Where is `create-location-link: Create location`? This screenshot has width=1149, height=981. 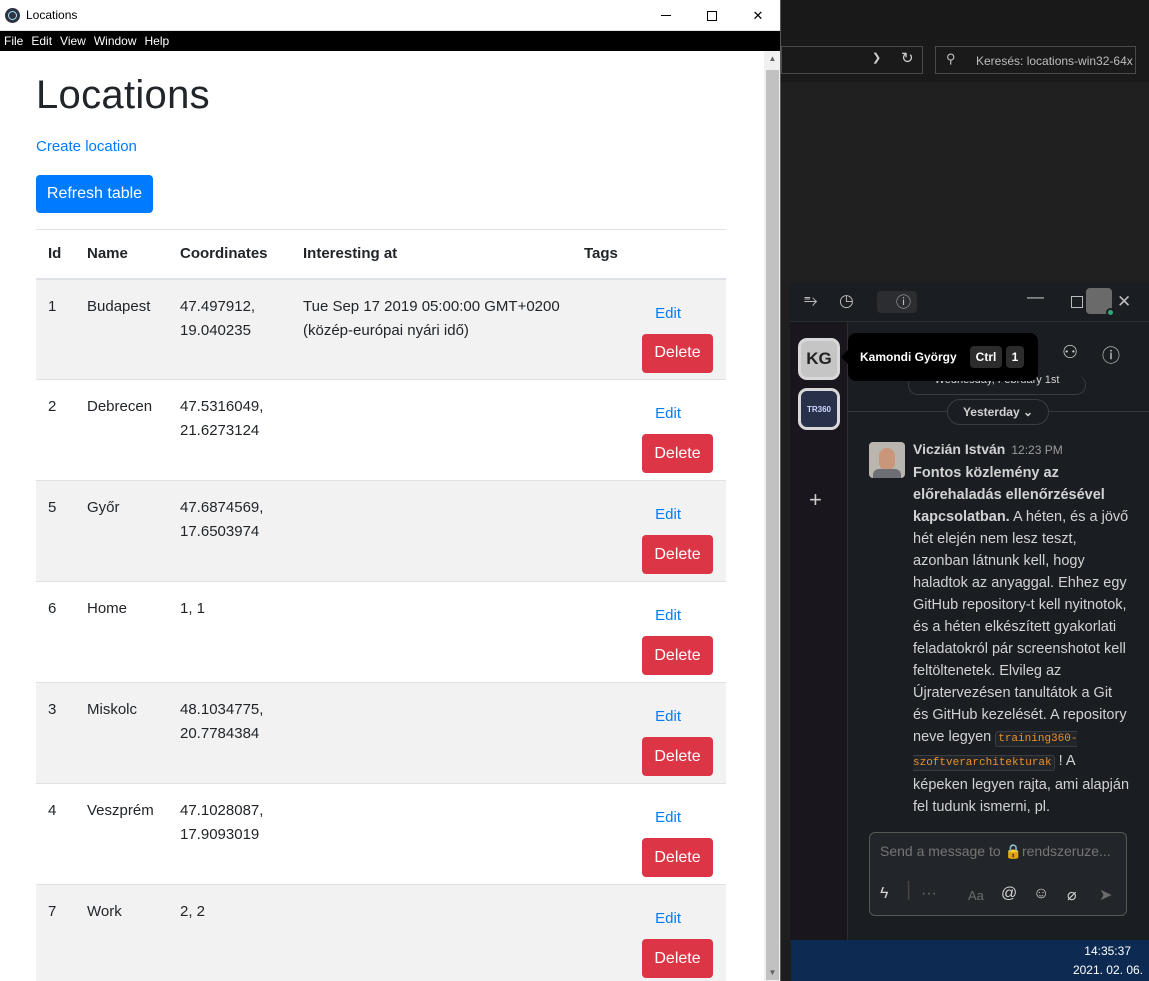
create-location-link: Create location is located at coordinates (86, 146).